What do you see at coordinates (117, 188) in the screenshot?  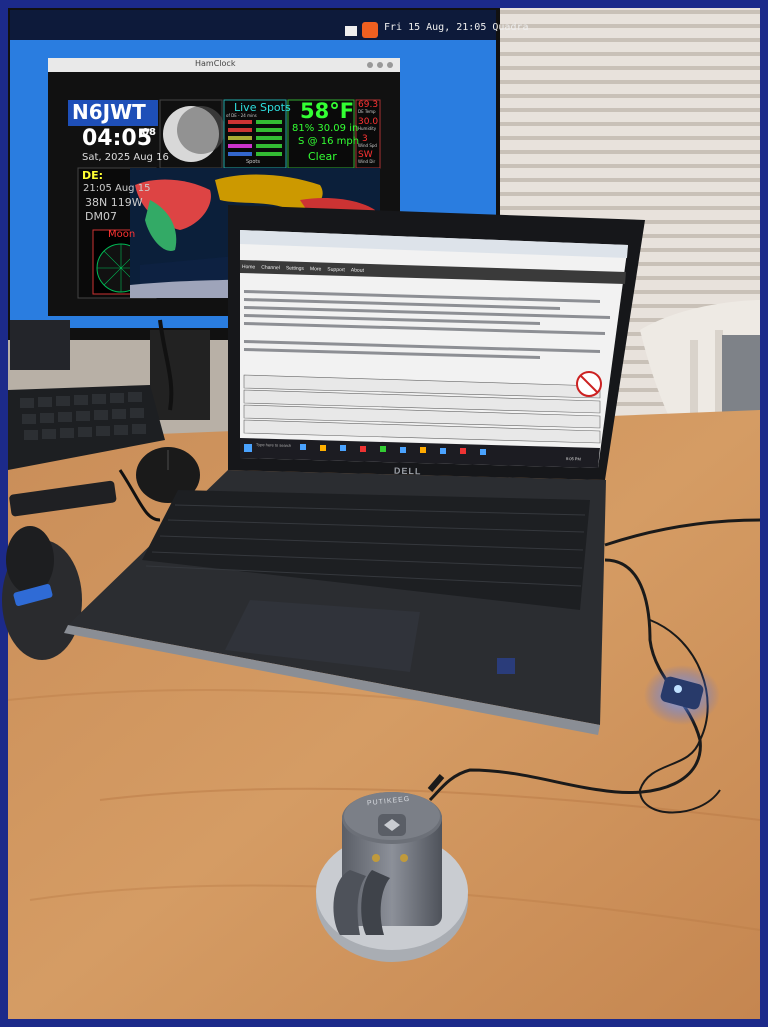 I see `local-time: 21:05 Aug 15` at bounding box center [117, 188].